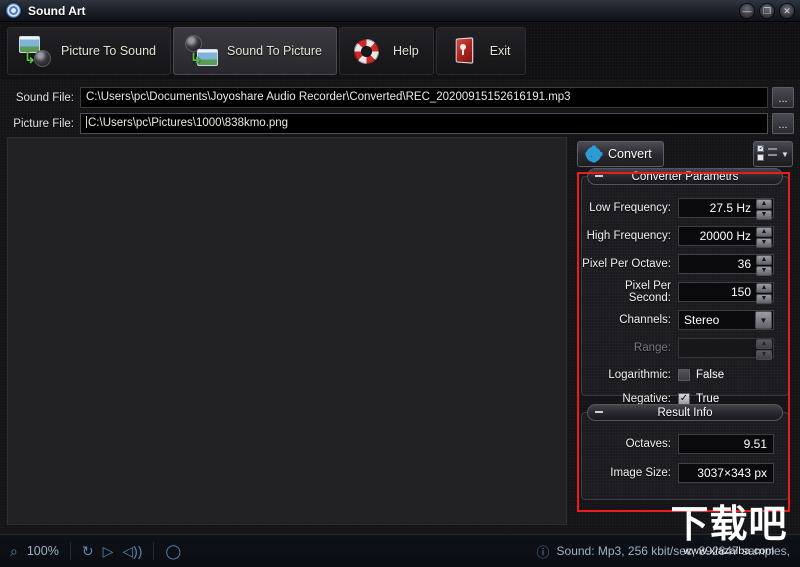  Describe the element at coordinates (188, 123) in the screenshot. I see `picture-file-value: C:\Users\pc\Pictures\1000\838kmo.png` at that location.